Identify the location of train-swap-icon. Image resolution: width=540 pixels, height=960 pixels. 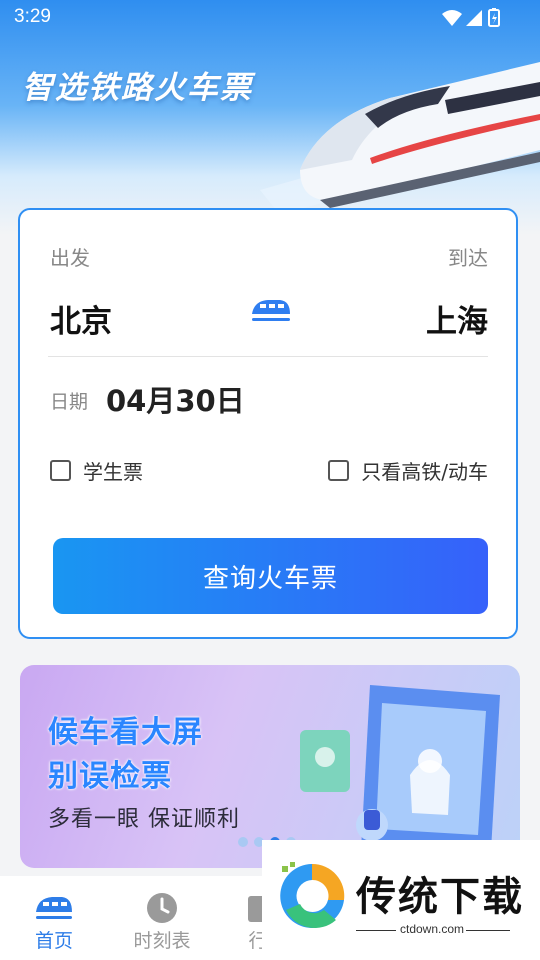
(271, 311).